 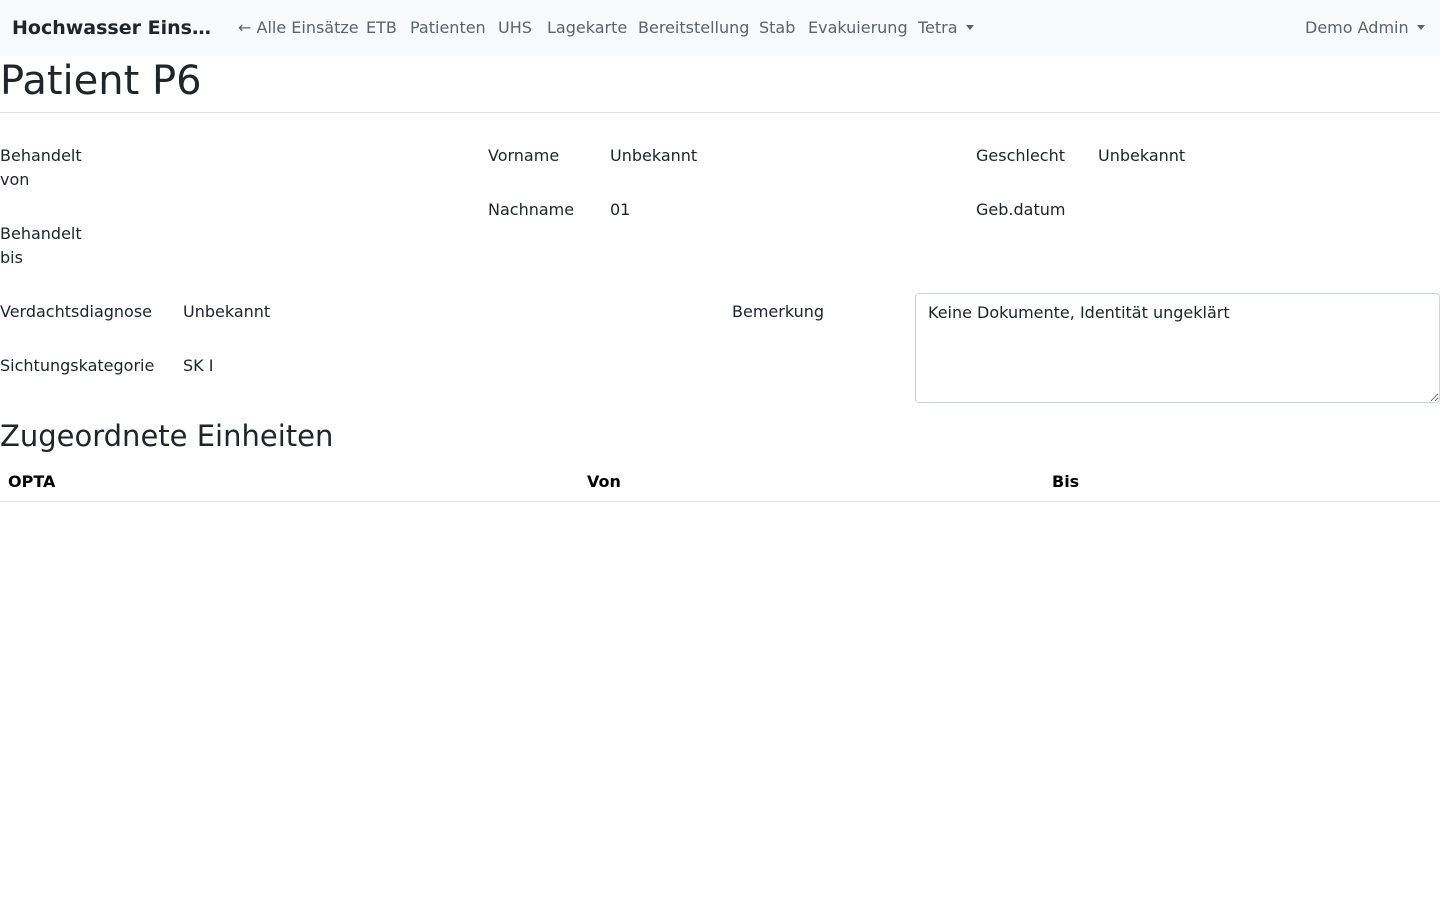 I want to click on title-divider, so click(x=720, y=112).